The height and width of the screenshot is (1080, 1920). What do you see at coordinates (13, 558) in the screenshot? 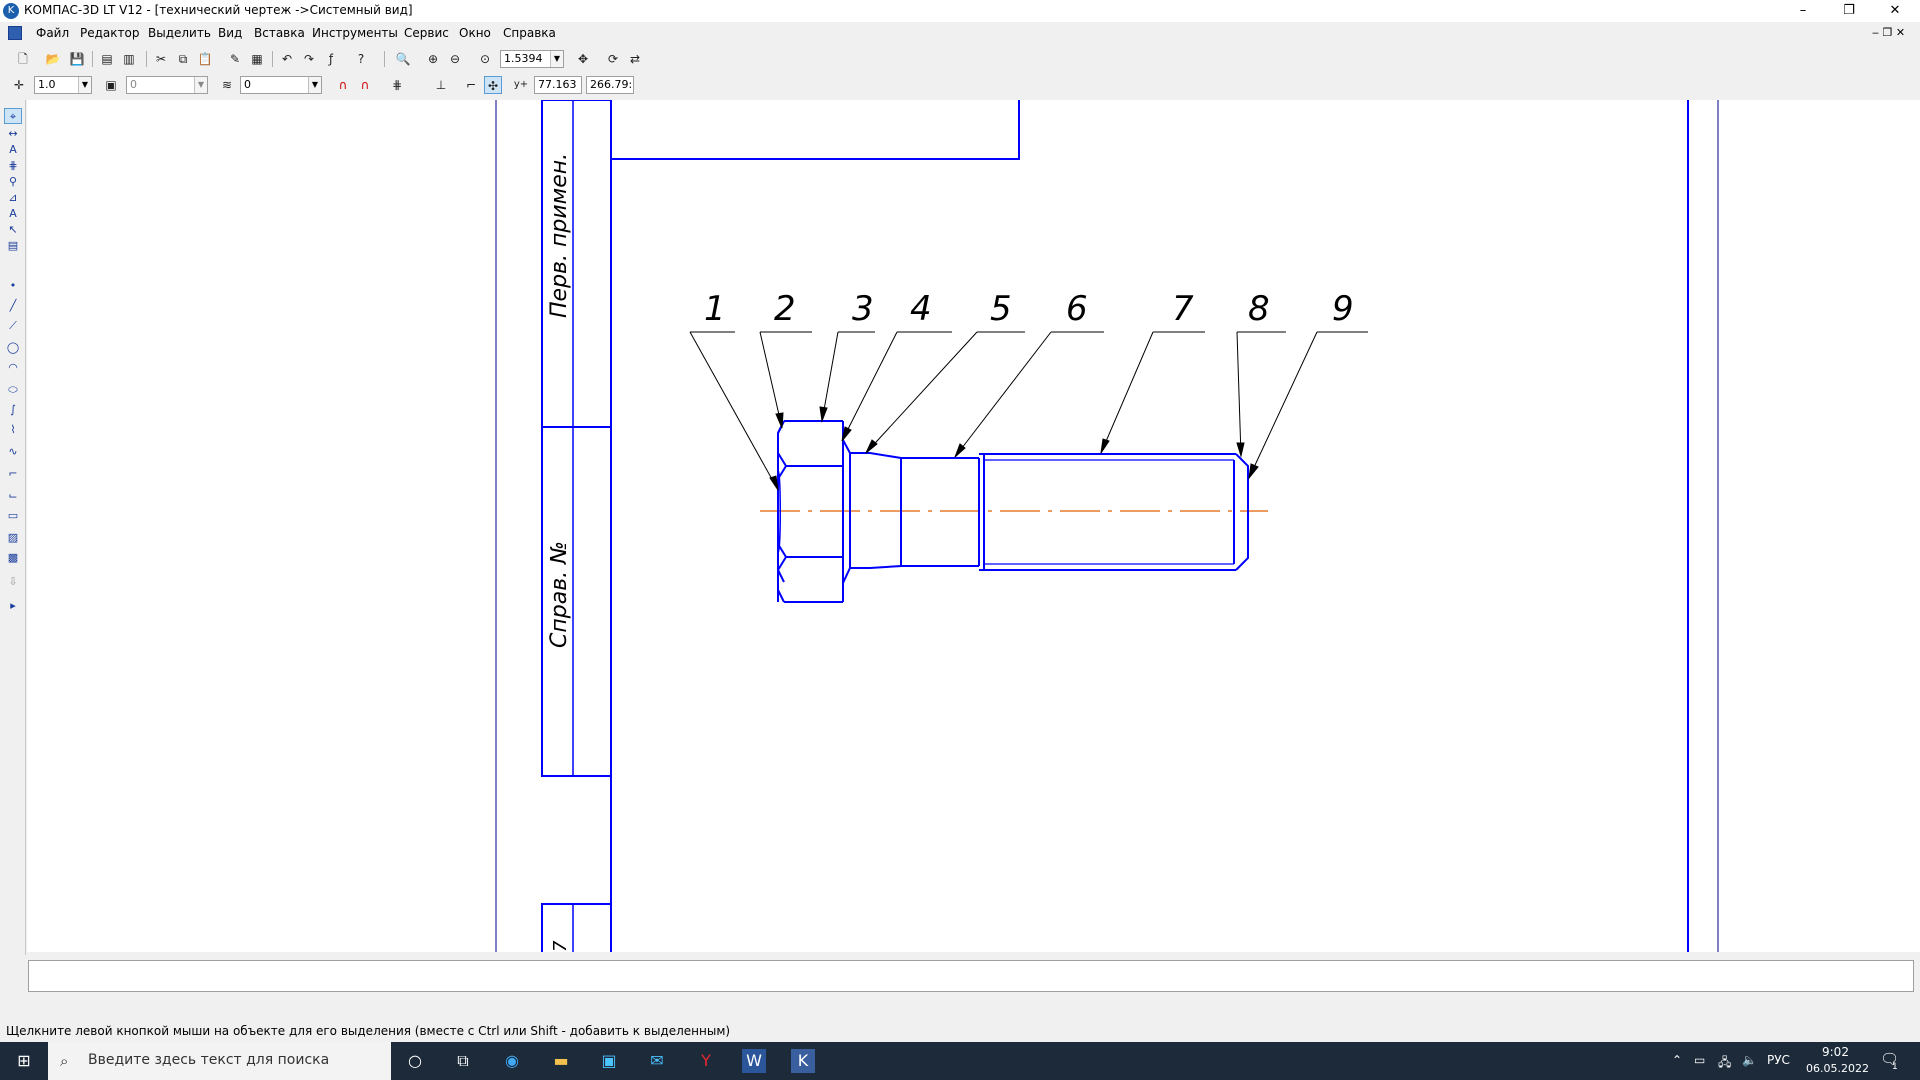
I see `fill-icon: ▩` at bounding box center [13, 558].